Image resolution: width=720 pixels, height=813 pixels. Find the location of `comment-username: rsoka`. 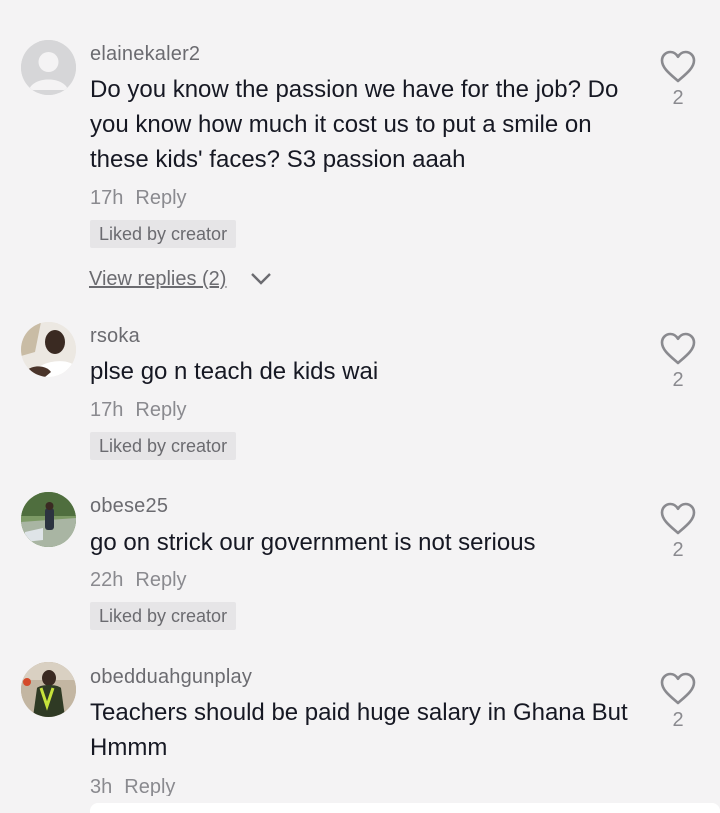

comment-username: rsoka is located at coordinates (115, 336).